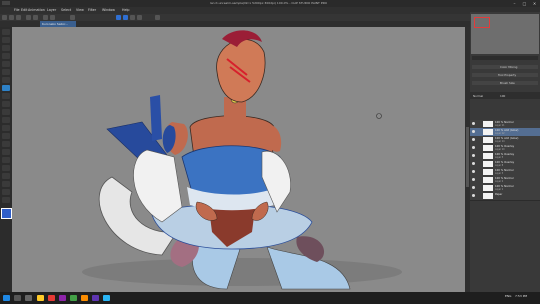 The width and height of the screenshot is (540, 304). What do you see at coordinates (505, 196) in the screenshot?
I see `layer-item: Paper` at bounding box center [505, 196].